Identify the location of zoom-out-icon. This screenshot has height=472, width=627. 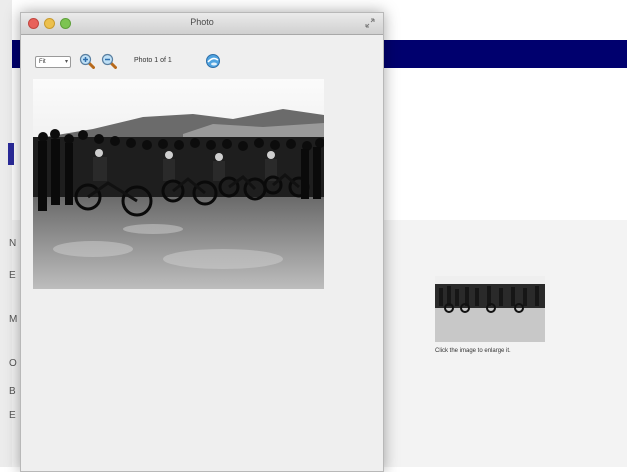
(109, 61).